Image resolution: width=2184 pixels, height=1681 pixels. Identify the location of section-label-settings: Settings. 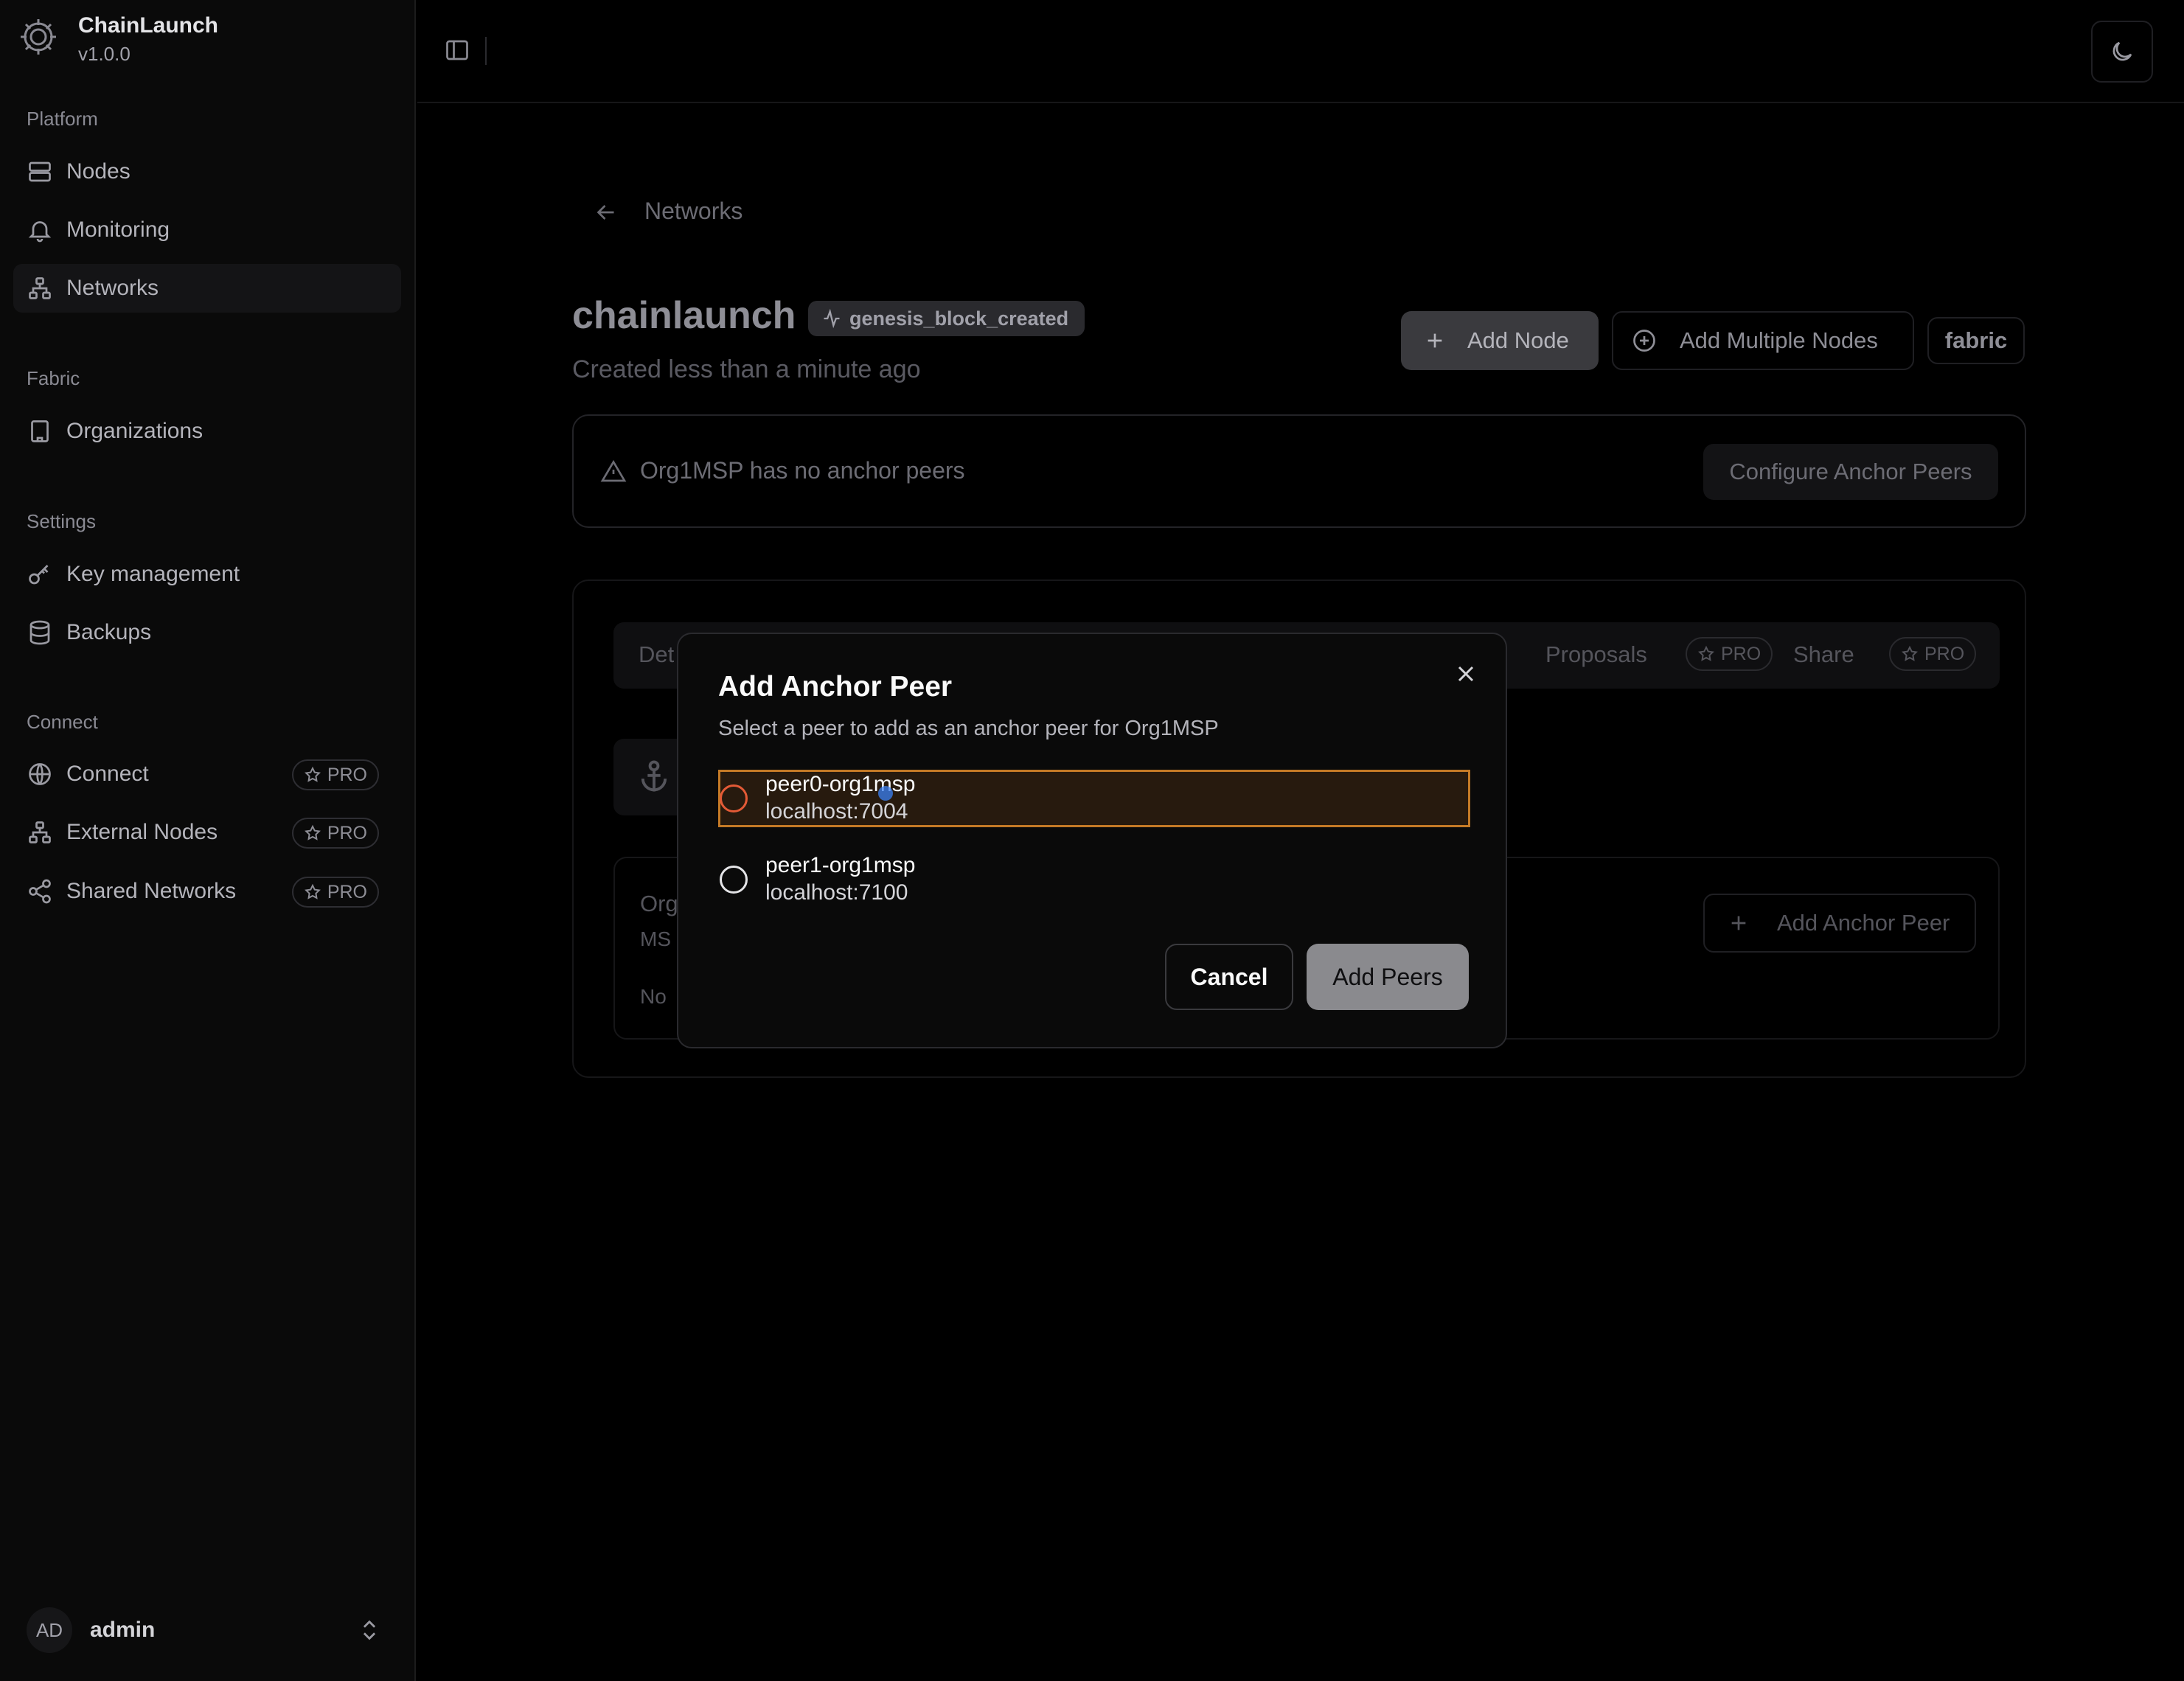
(61, 521).